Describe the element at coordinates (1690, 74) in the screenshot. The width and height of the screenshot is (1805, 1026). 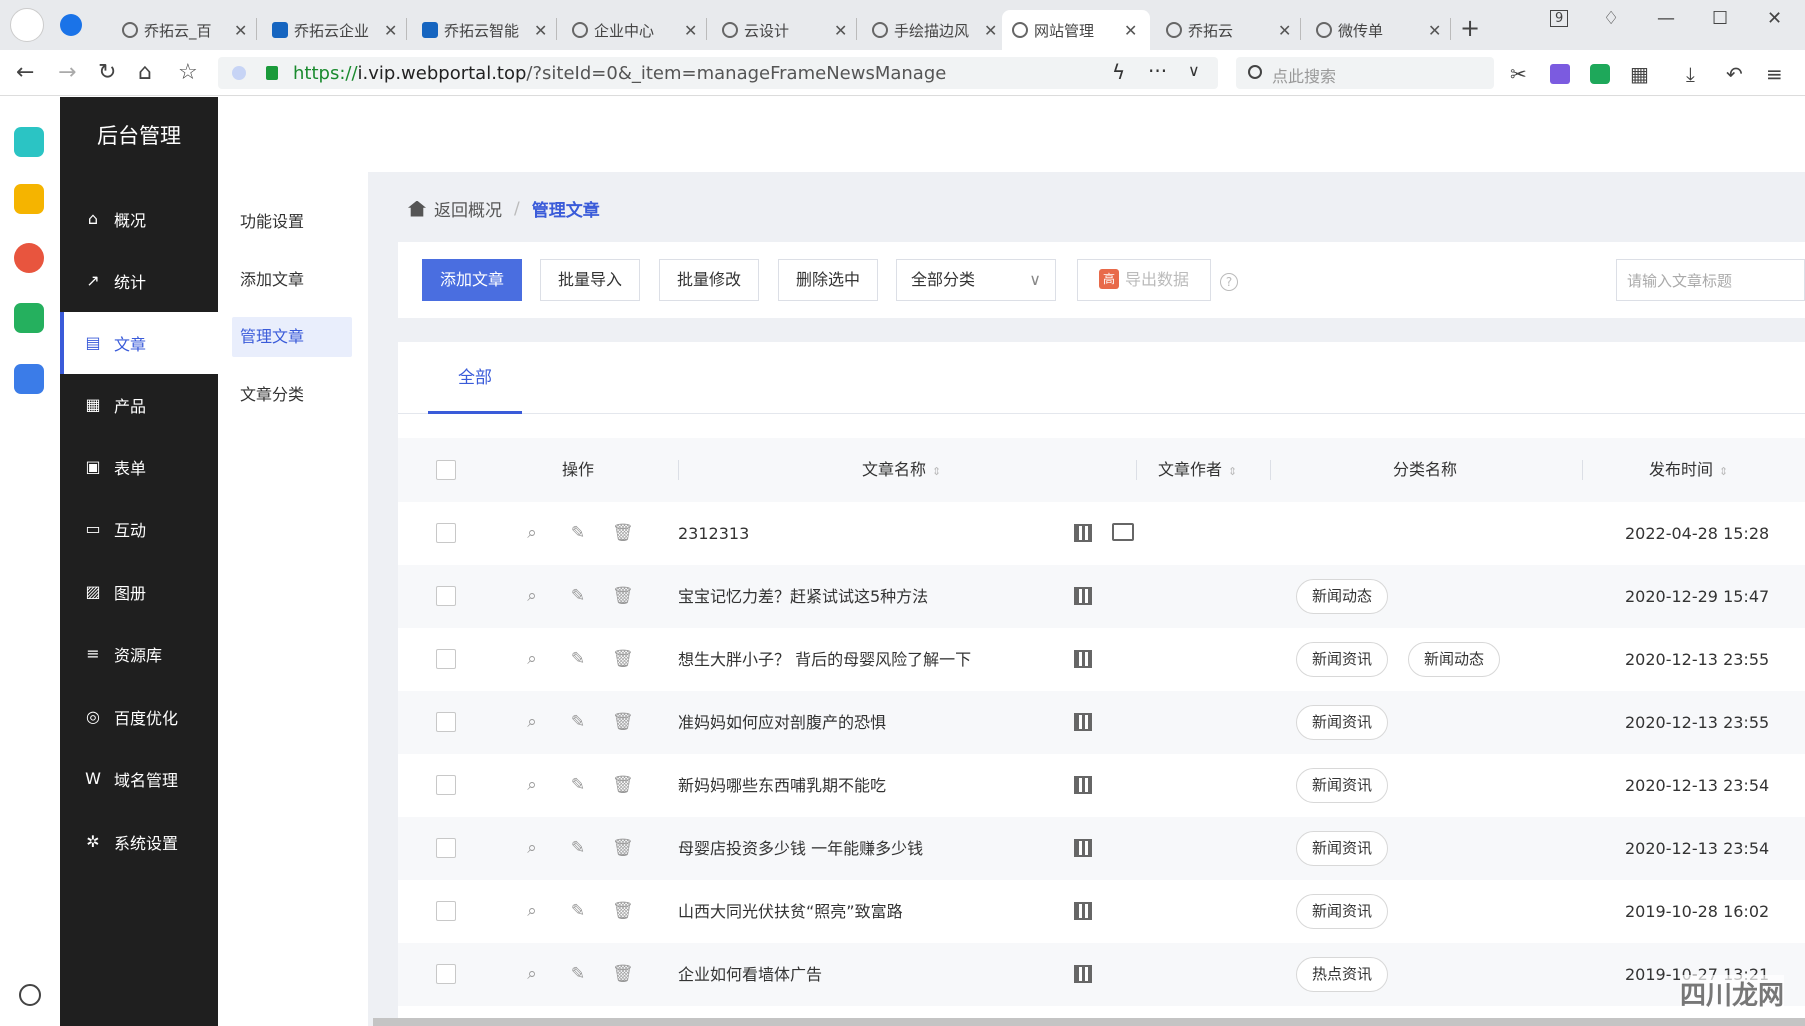
I see `download-icon: ⤓` at that location.